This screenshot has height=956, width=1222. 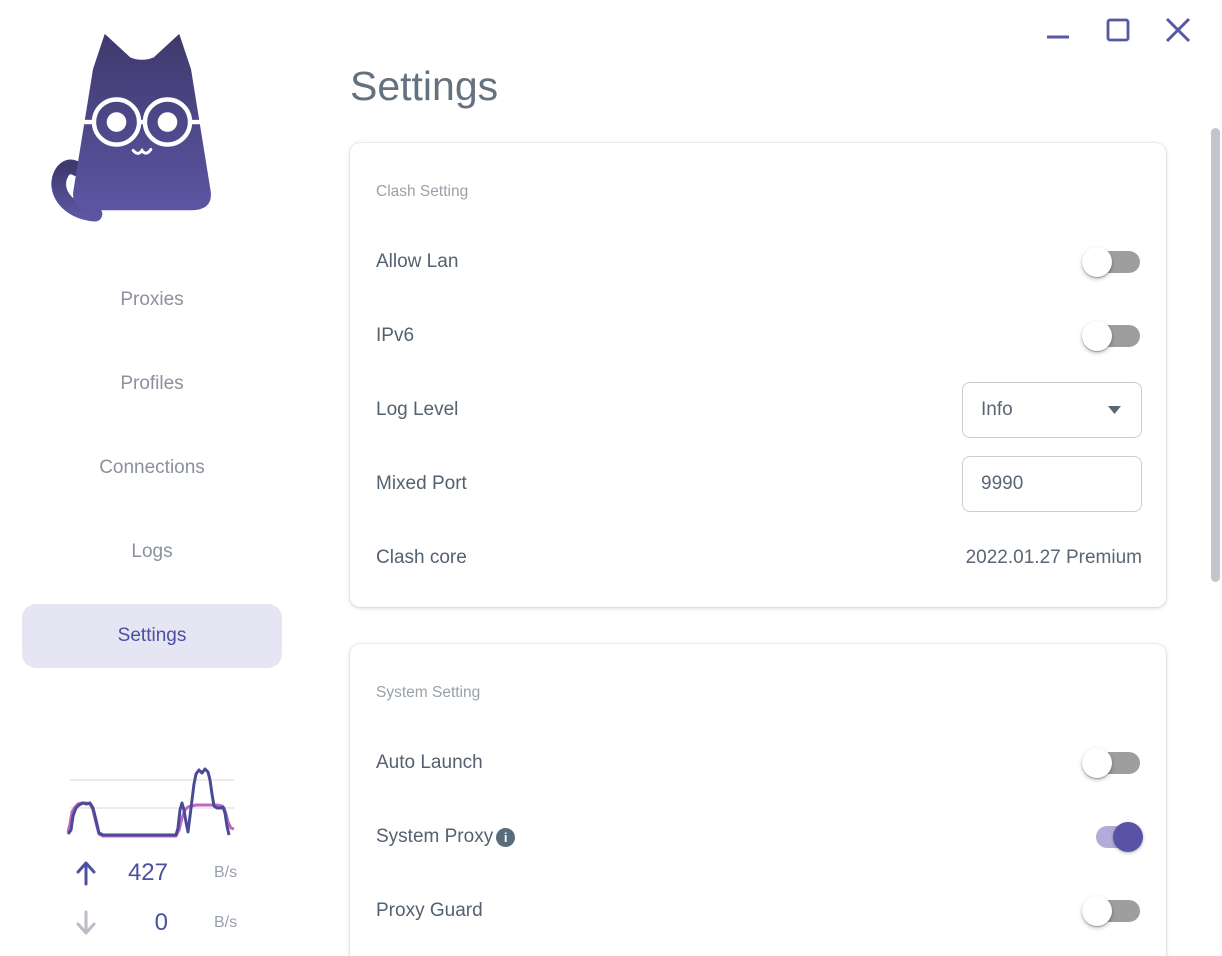 I want to click on setting-label: Log Level, so click(x=417, y=409).